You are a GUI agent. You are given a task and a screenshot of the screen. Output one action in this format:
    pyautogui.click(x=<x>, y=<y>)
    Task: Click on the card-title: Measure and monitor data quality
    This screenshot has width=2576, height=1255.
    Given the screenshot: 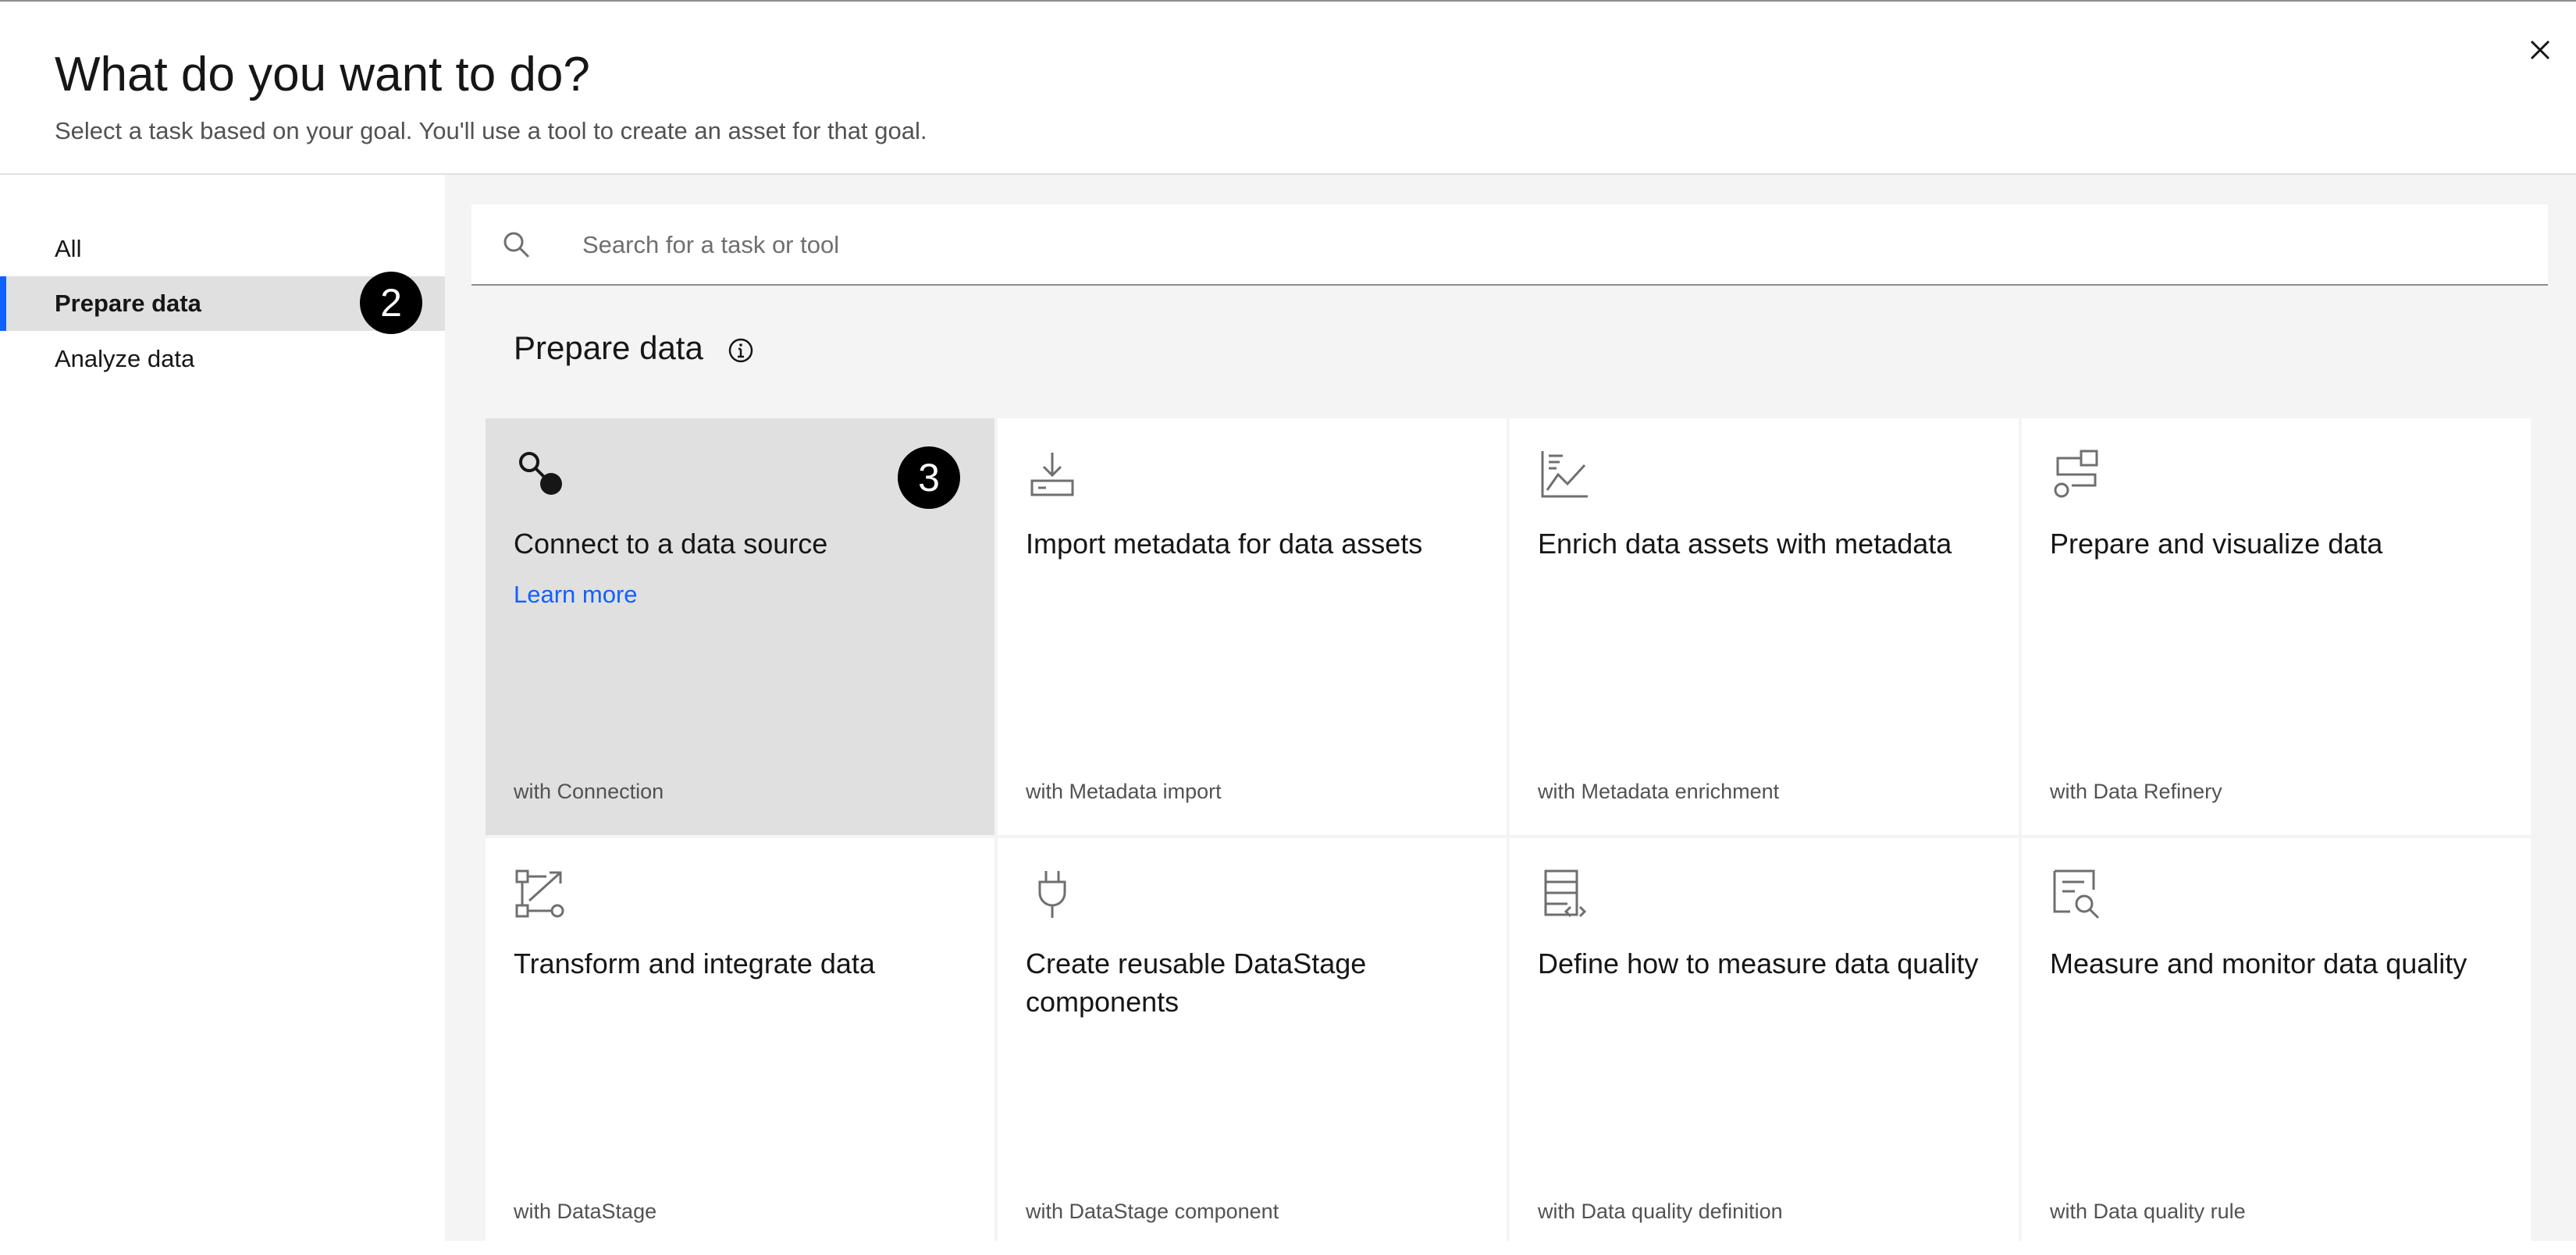 What is the action you would take?
    pyautogui.click(x=2258, y=963)
    